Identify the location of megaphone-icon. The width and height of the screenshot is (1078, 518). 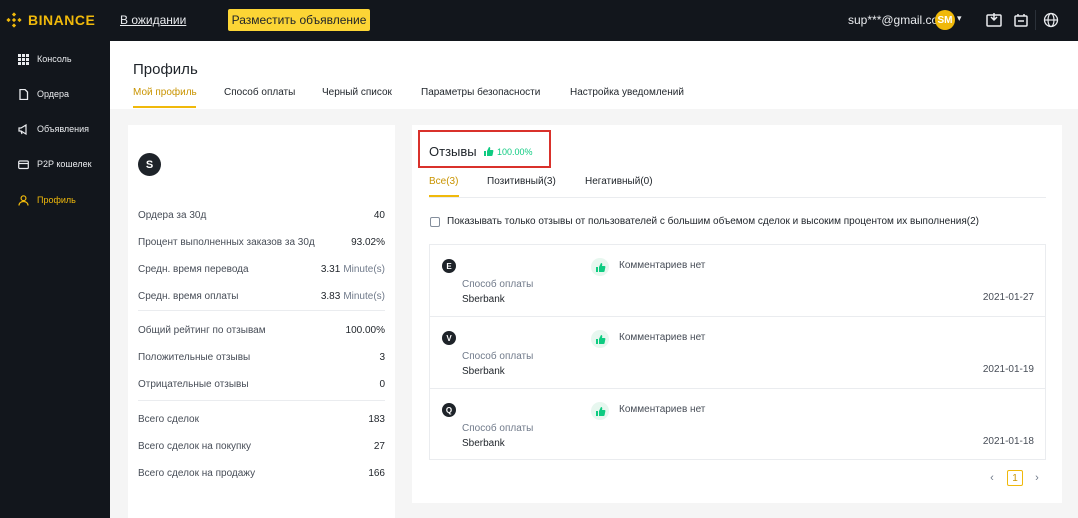
(23, 129).